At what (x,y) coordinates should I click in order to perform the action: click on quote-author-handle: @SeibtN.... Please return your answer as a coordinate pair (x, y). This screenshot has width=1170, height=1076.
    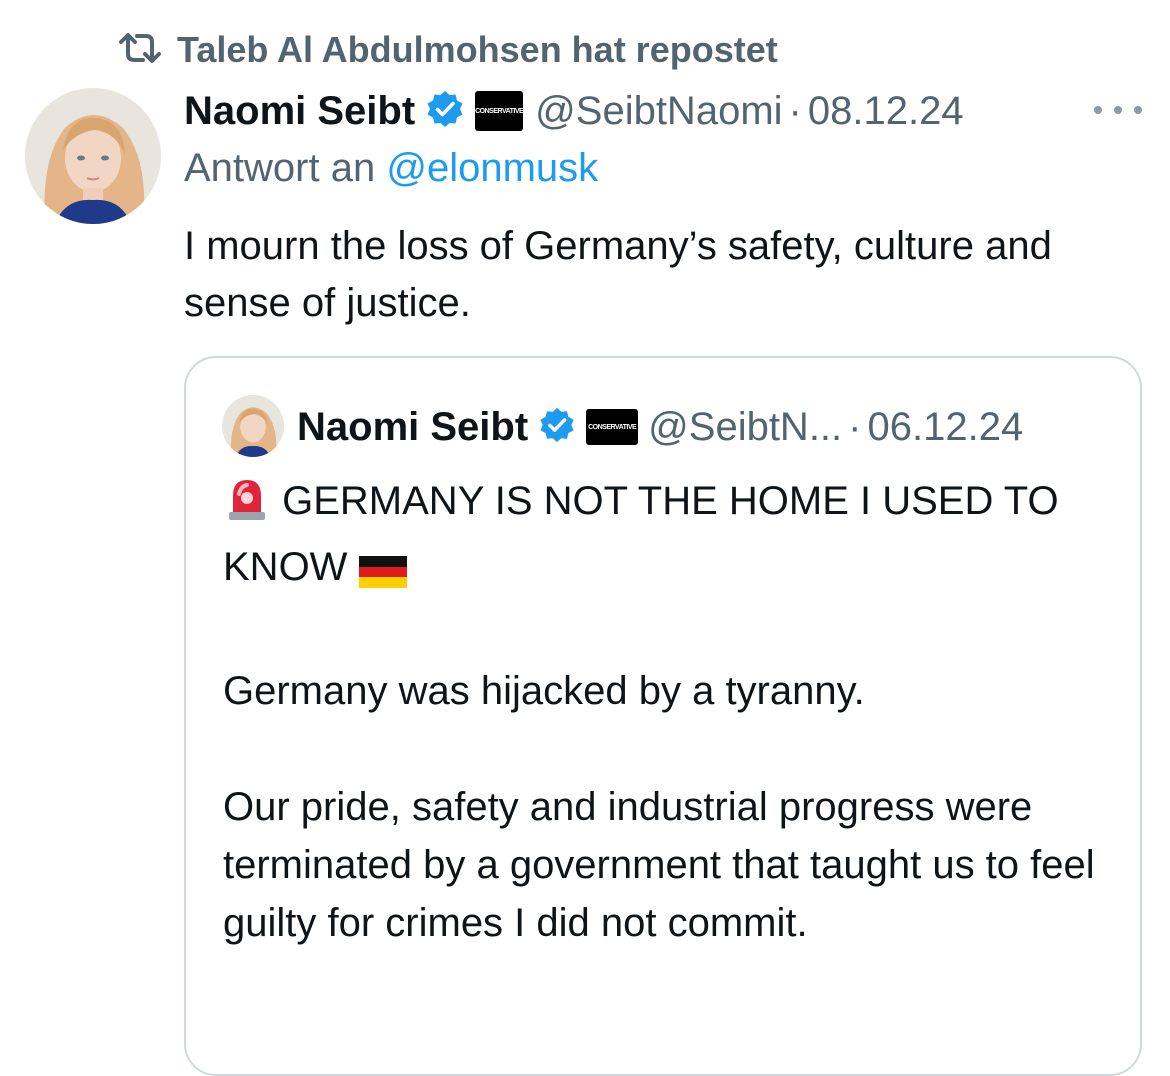
    Looking at the image, I should click on (745, 427).